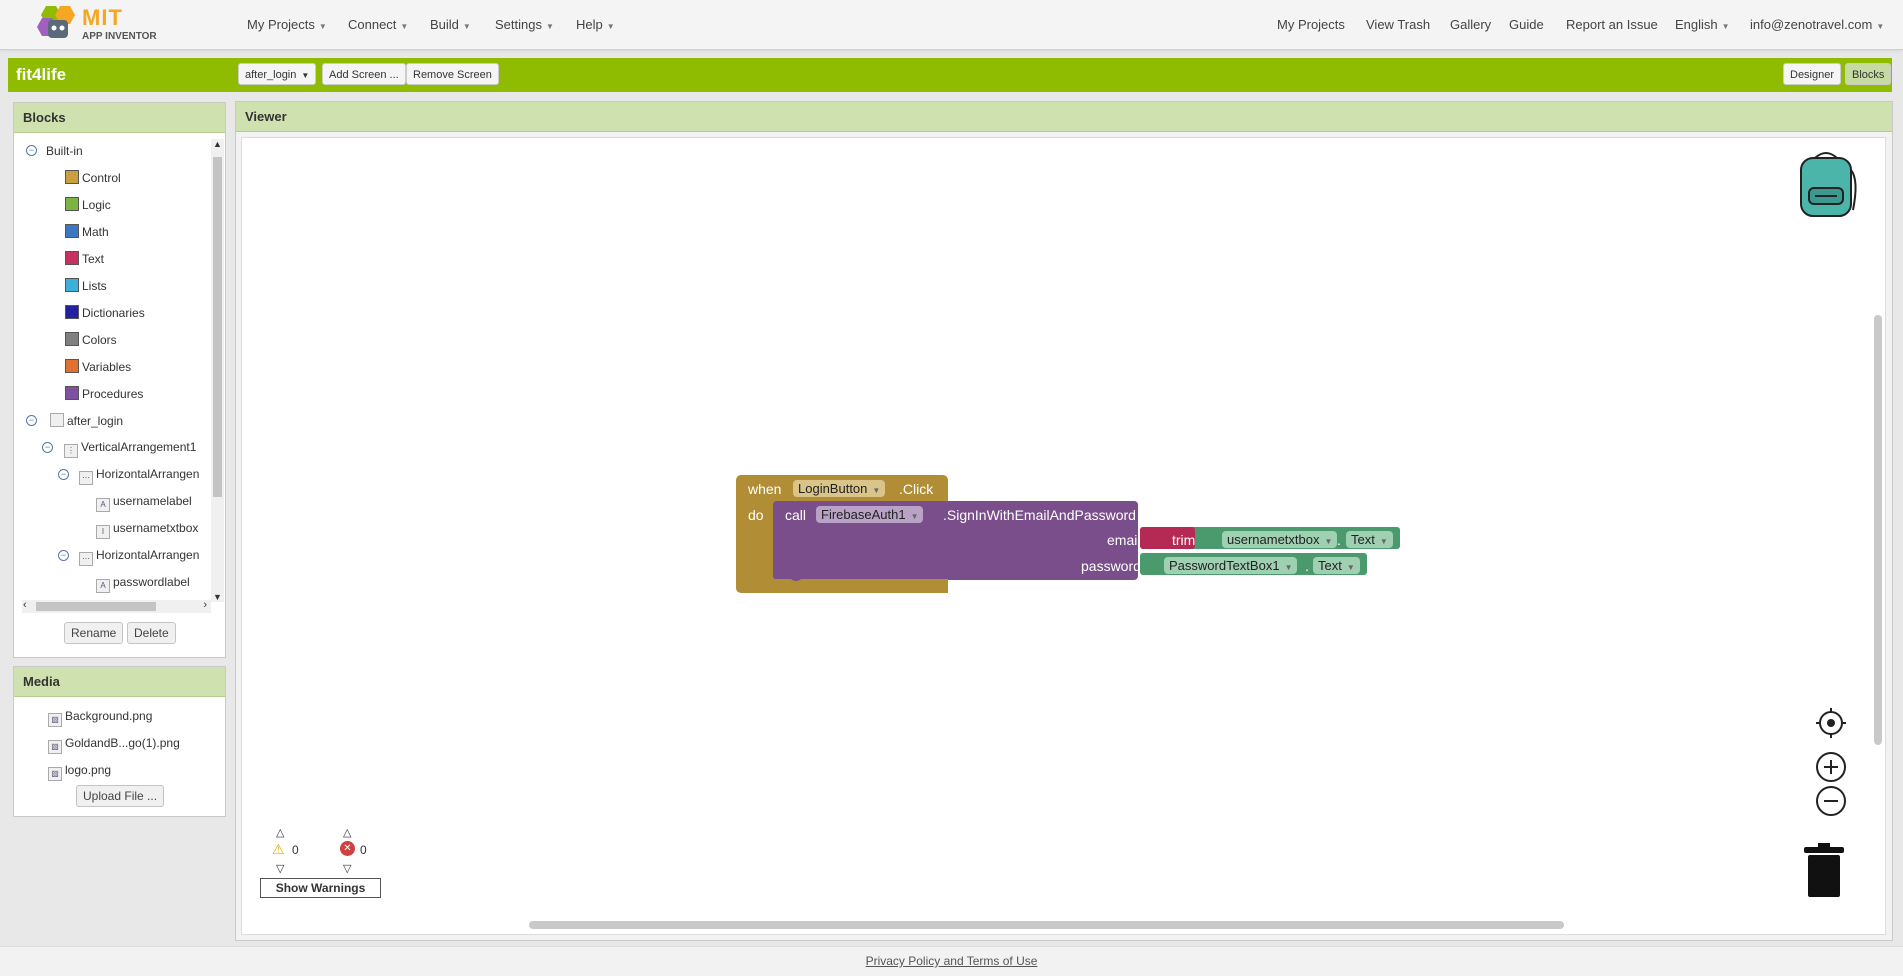 The image size is (1903, 976). I want to click on logo-hexagon-icon, so click(56, 22).